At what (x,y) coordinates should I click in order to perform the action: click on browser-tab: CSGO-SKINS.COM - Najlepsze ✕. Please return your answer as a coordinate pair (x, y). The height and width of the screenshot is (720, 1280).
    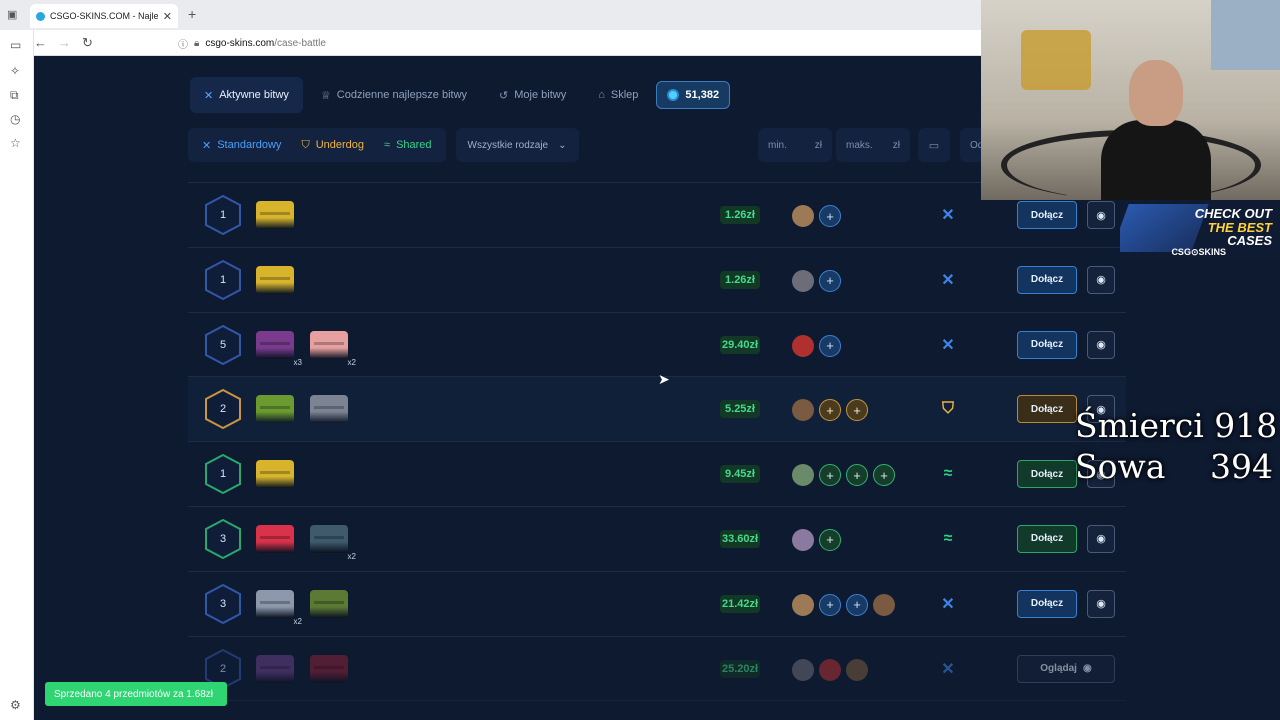
    Looking at the image, I should click on (104, 16).